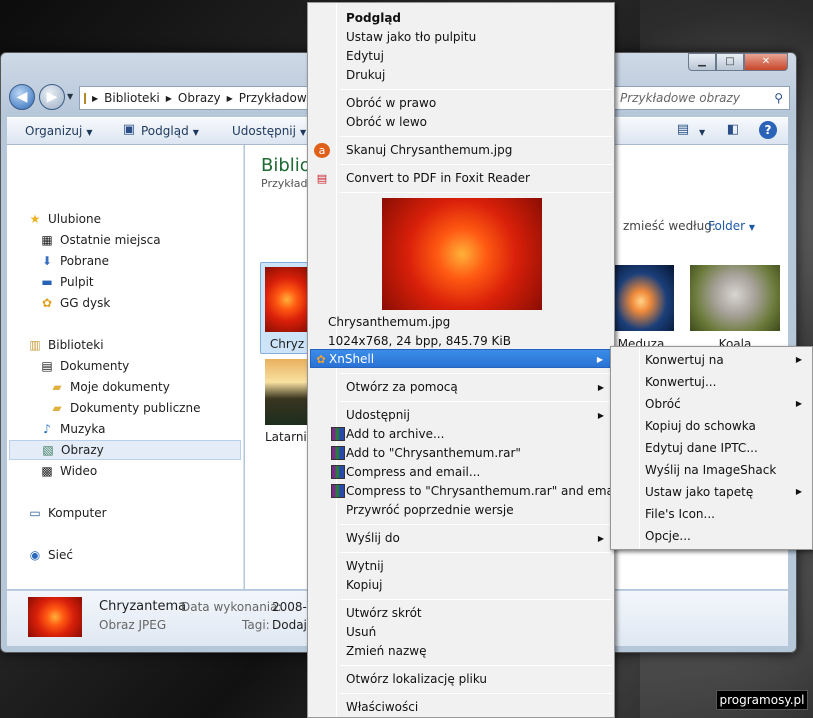  I want to click on file-name: Latarnia, so click(290, 437).